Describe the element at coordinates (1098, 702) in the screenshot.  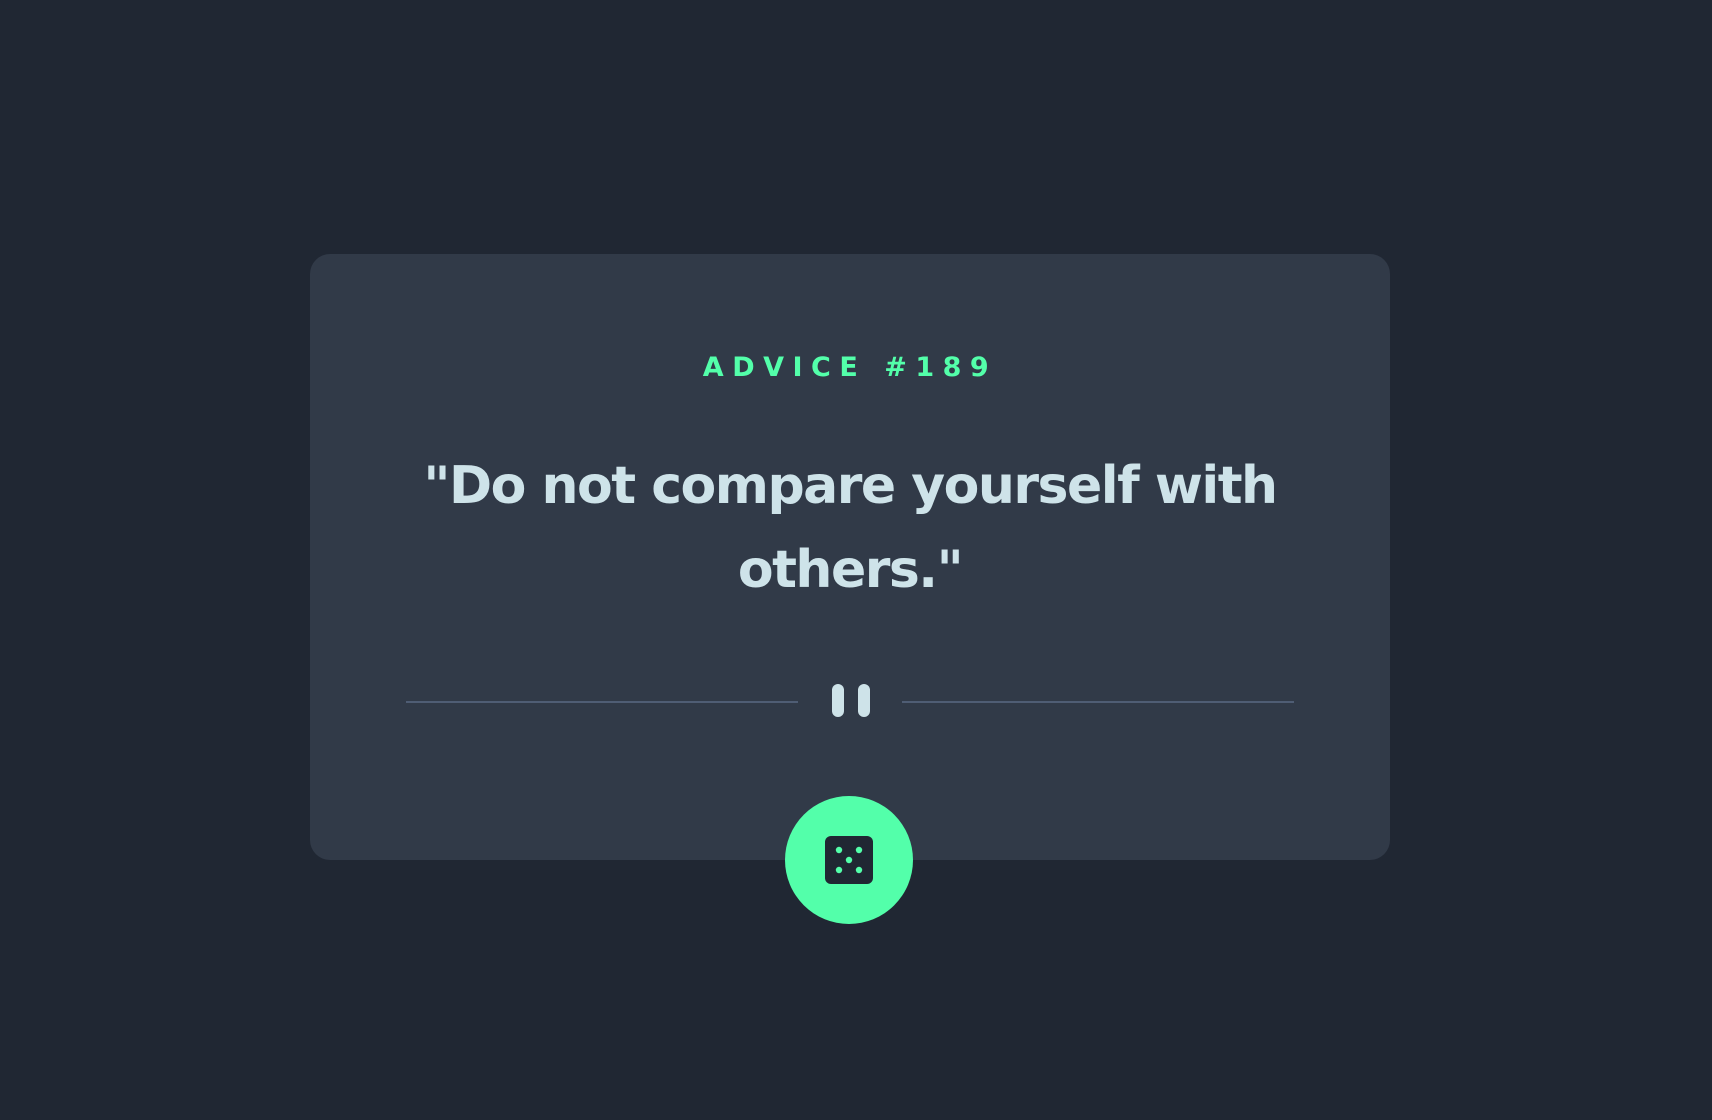
I see `divider-line-right` at that location.